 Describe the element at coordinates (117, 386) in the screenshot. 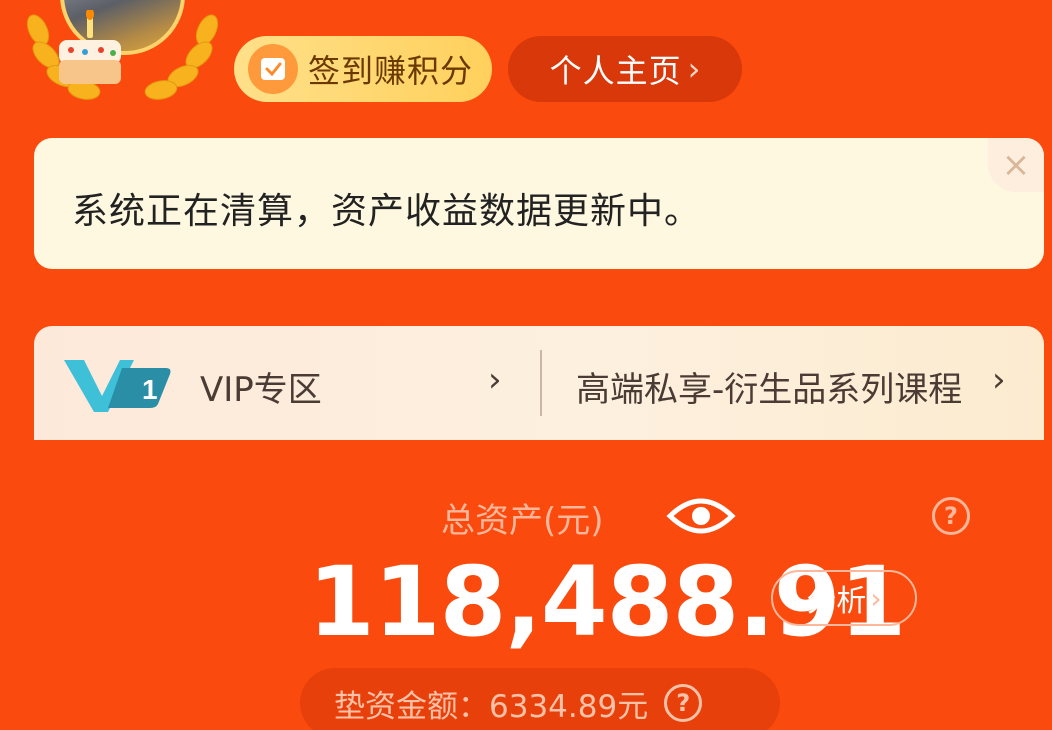

I see `vip-logo-icon: 1` at that location.